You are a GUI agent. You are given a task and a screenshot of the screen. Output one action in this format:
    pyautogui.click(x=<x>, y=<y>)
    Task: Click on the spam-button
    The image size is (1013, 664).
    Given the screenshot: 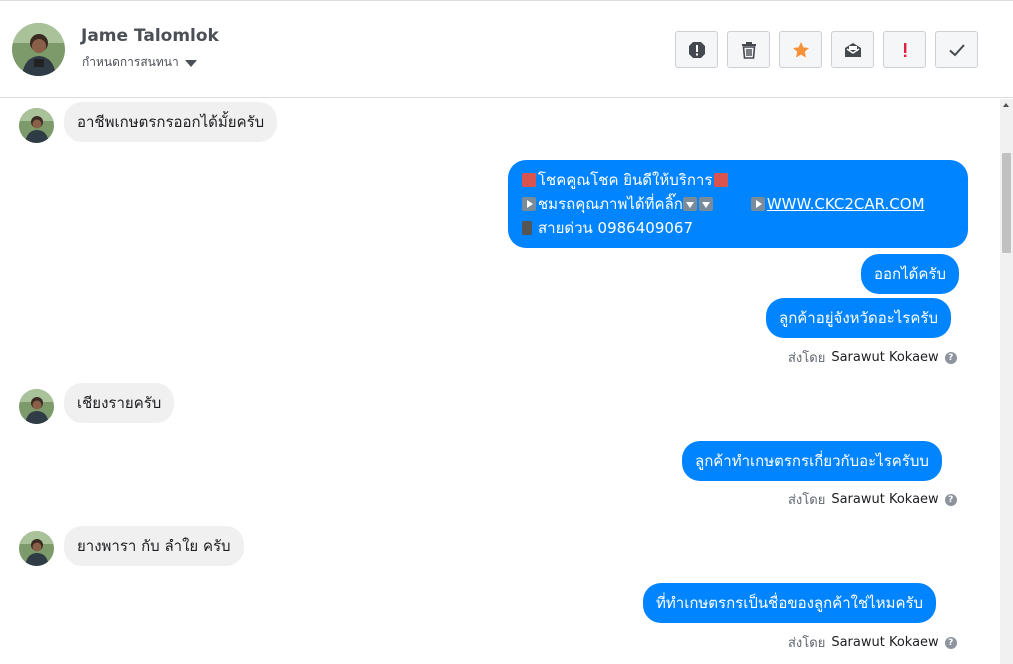 What is the action you would take?
    pyautogui.click(x=696, y=49)
    